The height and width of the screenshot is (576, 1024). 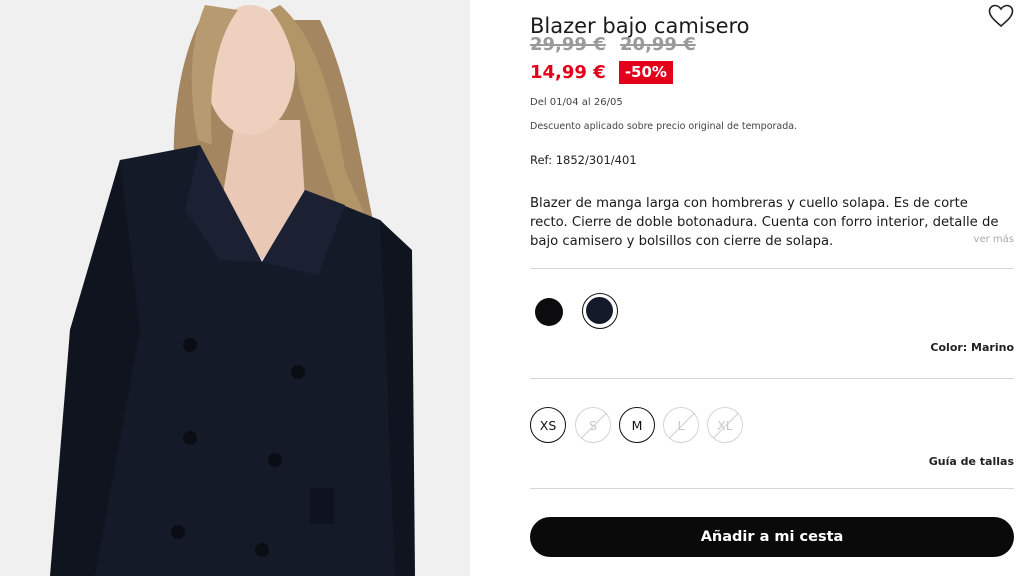 What do you see at coordinates (548, 425) in the screenshot?
I see `size-option-xs: XS` at bounding box center [548, 425].